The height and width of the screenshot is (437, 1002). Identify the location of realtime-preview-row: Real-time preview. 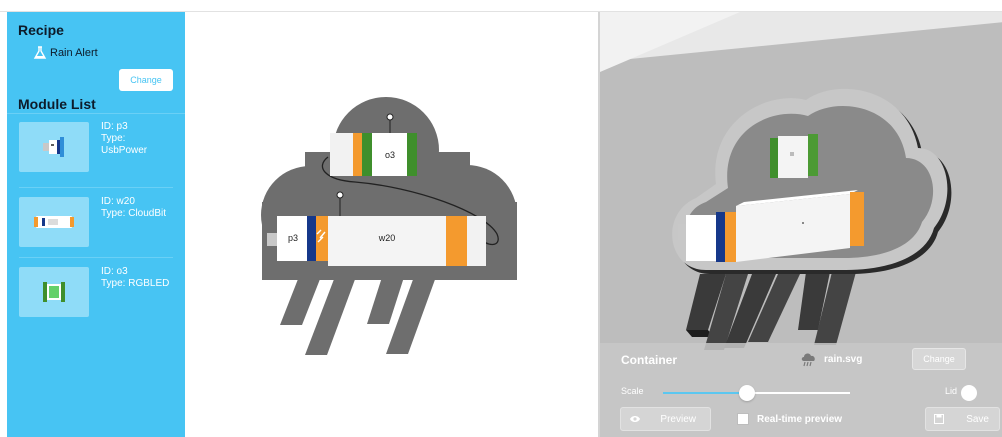
(789, 419).